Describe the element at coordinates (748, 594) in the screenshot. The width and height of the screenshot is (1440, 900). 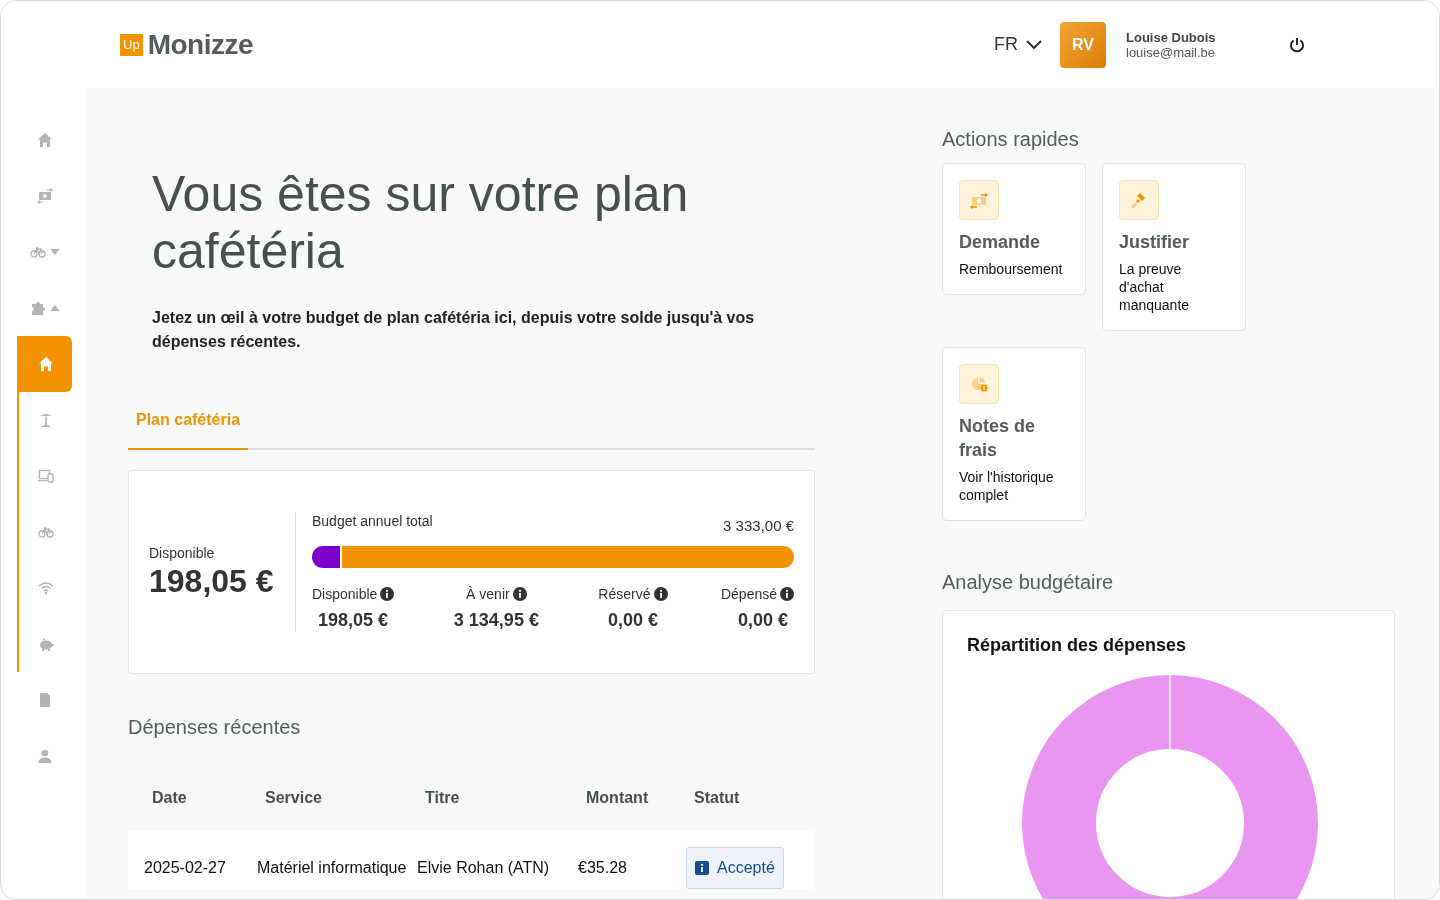
I see `stat-label: Dépensé` at that location.